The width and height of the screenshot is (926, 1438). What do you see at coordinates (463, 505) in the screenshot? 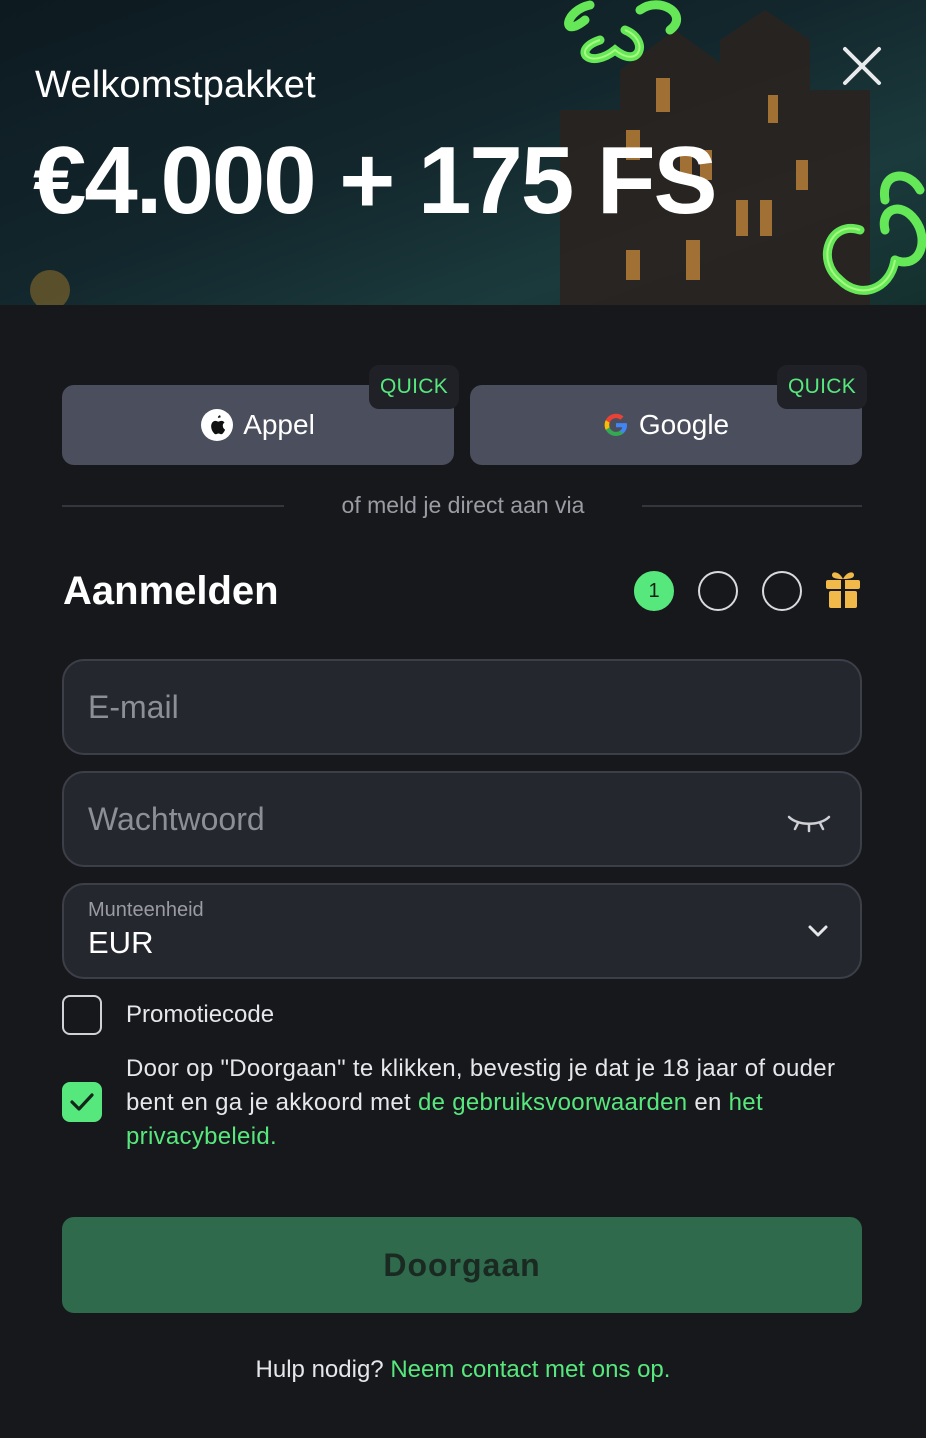
I see `divider-text: of meld je direct aan via` at bounding box center [463, 505].